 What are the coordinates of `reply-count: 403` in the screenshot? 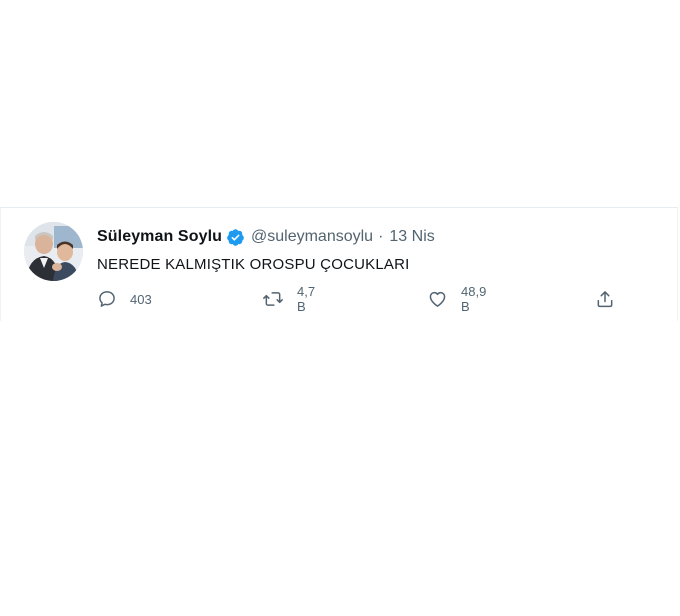 It's located at (141, 299).